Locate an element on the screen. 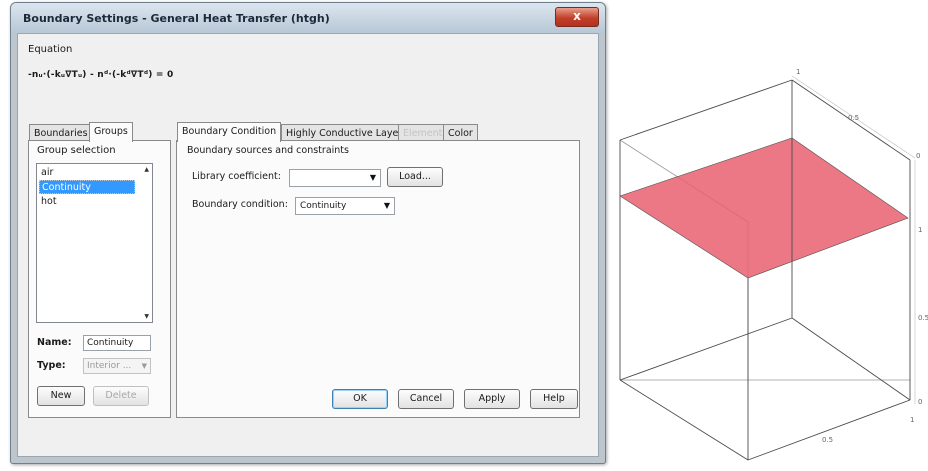 This screenshot has height=471, width=928. close-button: x is located at coordinates (577, 17).